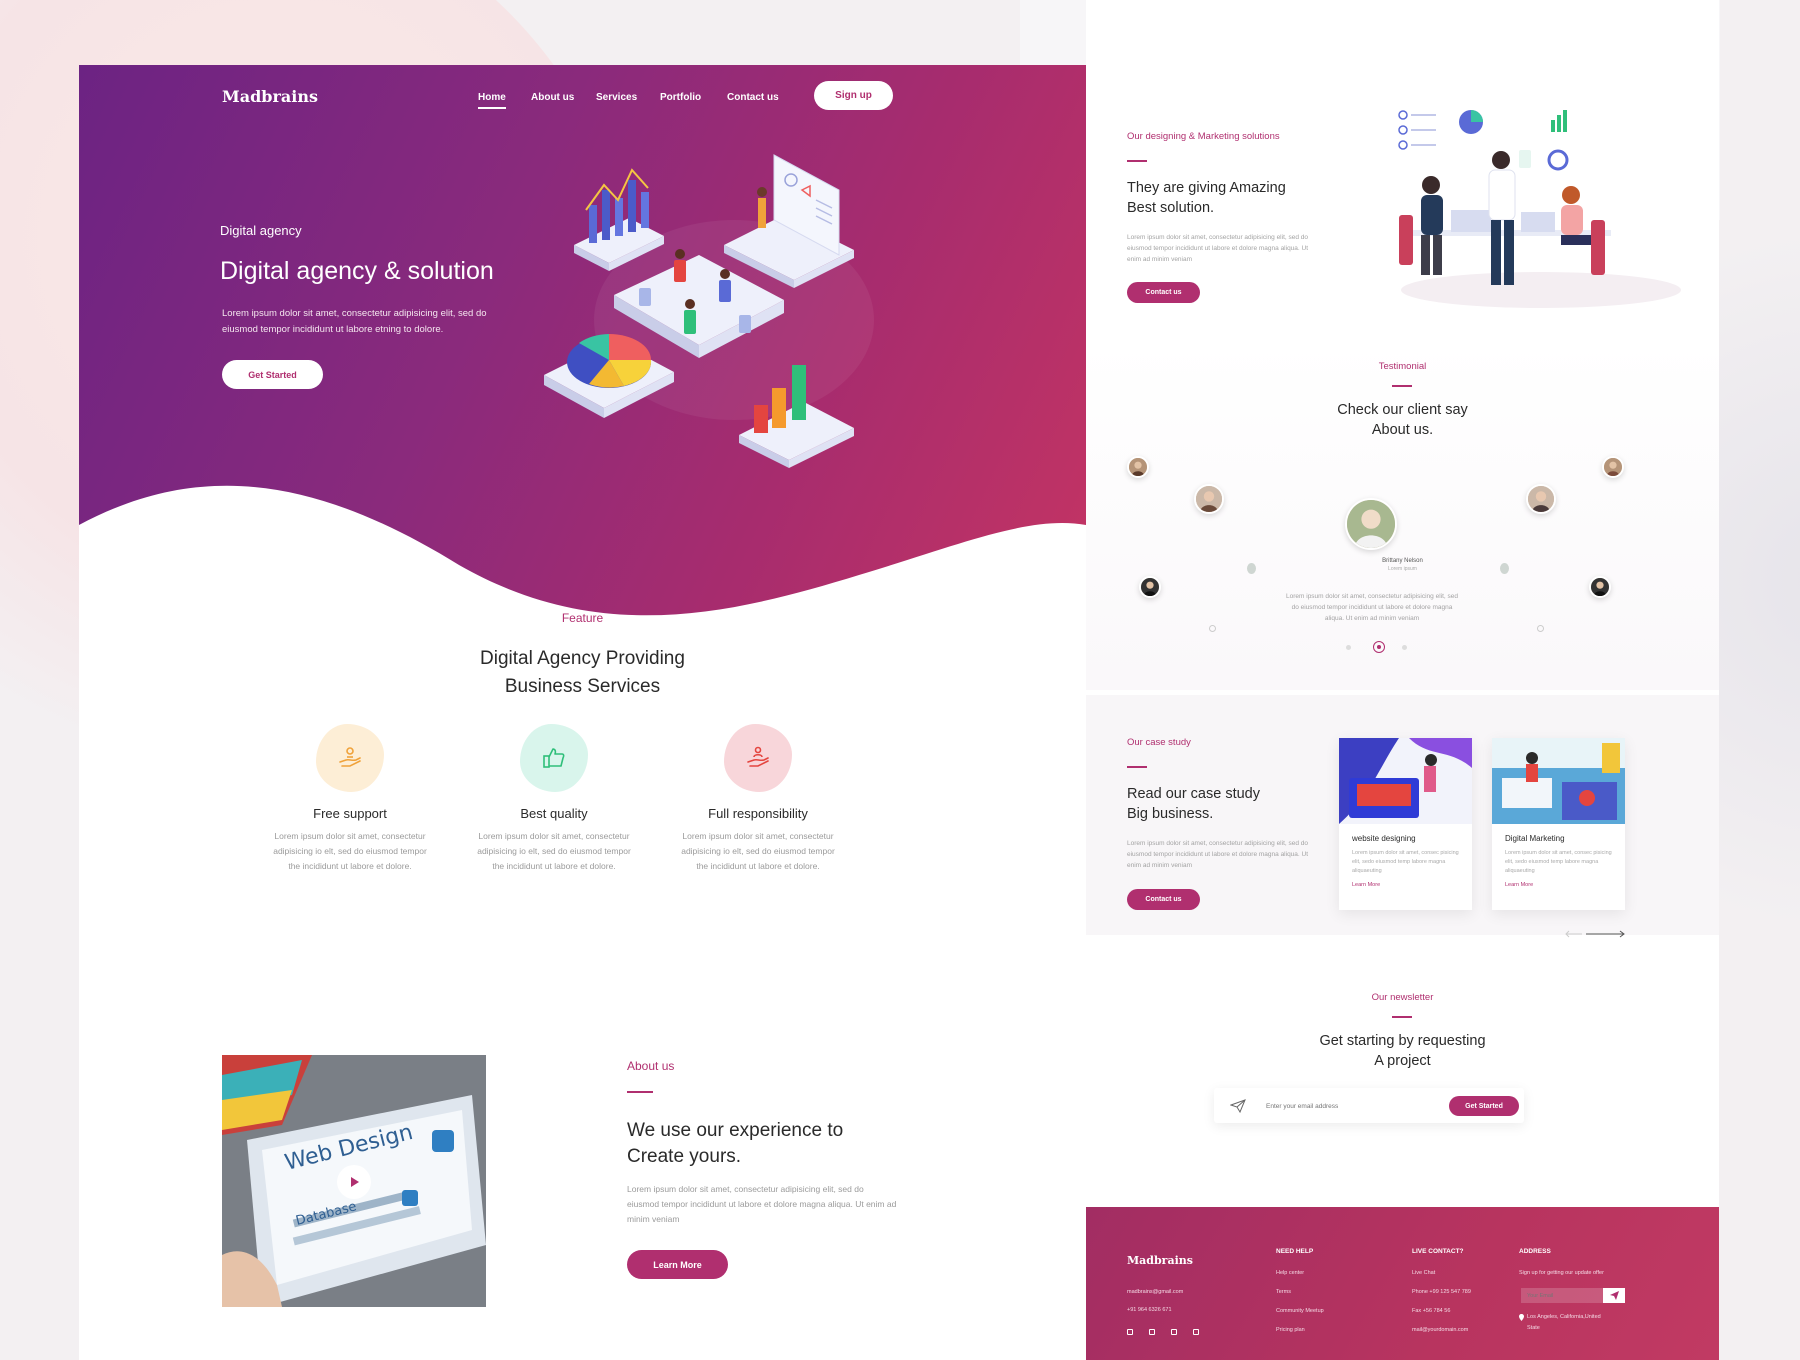 The image size is (1800, 1360). I want to click on about-video-thumbnail: Web Design Database, so click(354, 1181).